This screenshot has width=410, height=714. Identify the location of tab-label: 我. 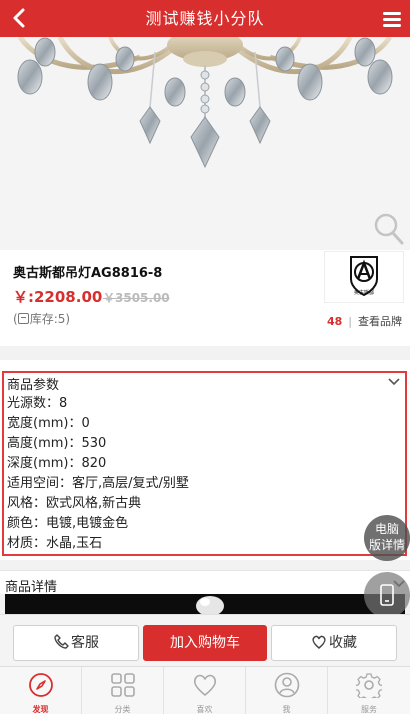
(286, 709).